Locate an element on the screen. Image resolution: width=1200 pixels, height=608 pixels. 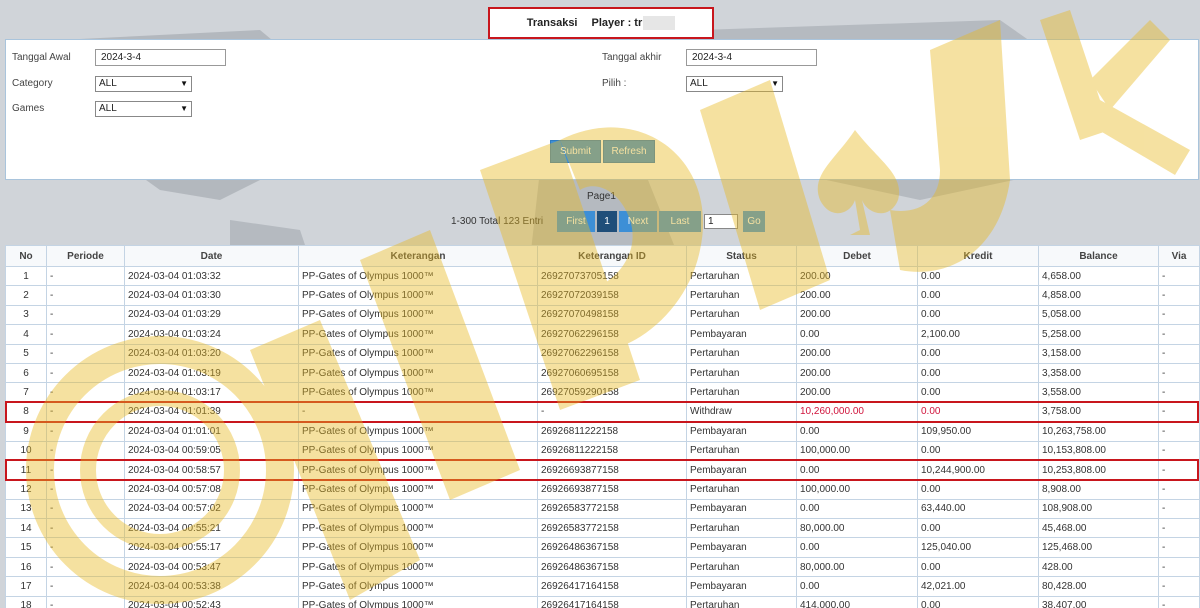
redacted-name is located at coordinates (659, 23).